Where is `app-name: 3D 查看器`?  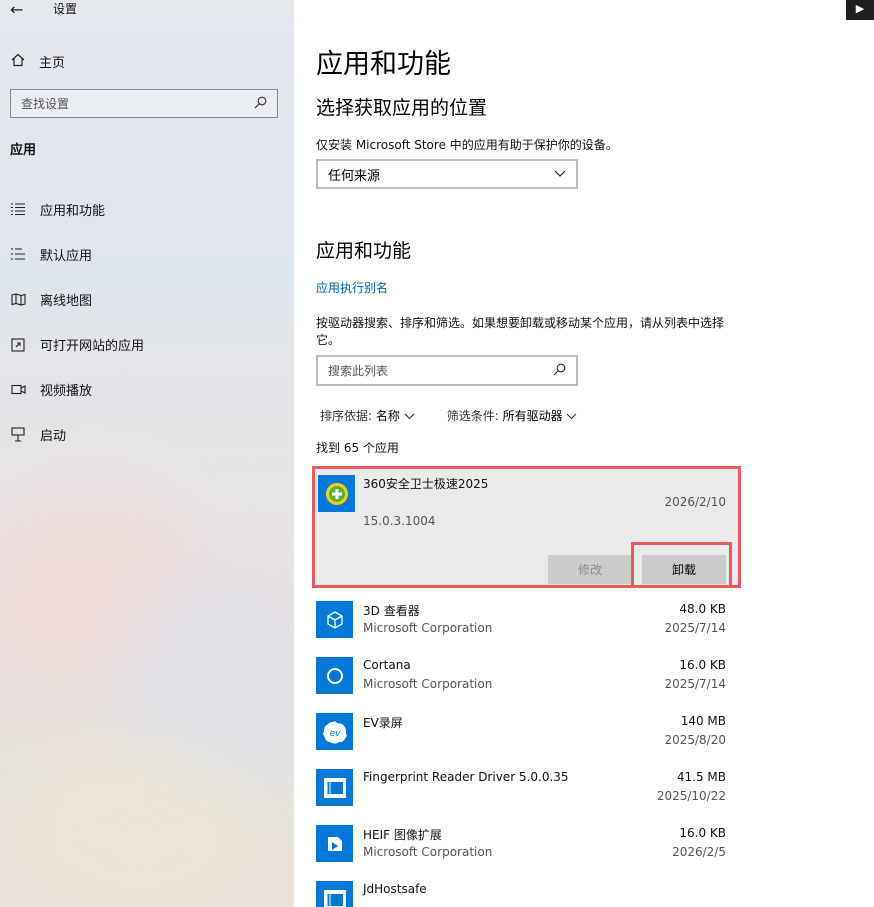
app-name: 3D 查看器 is located at coordinates (391, 611).